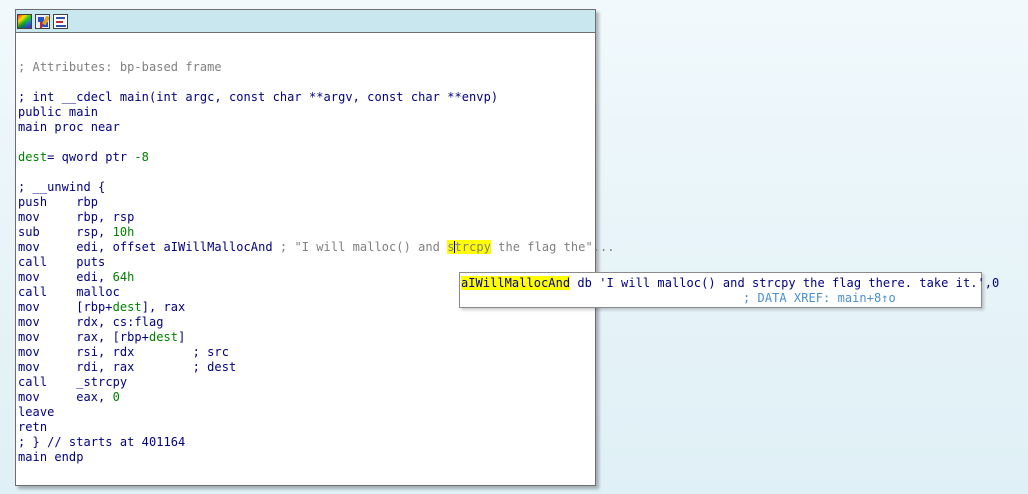  Describe the element at coordinates (51, 457) in the screenshot. I see `endp-directive: main endp` at that location.